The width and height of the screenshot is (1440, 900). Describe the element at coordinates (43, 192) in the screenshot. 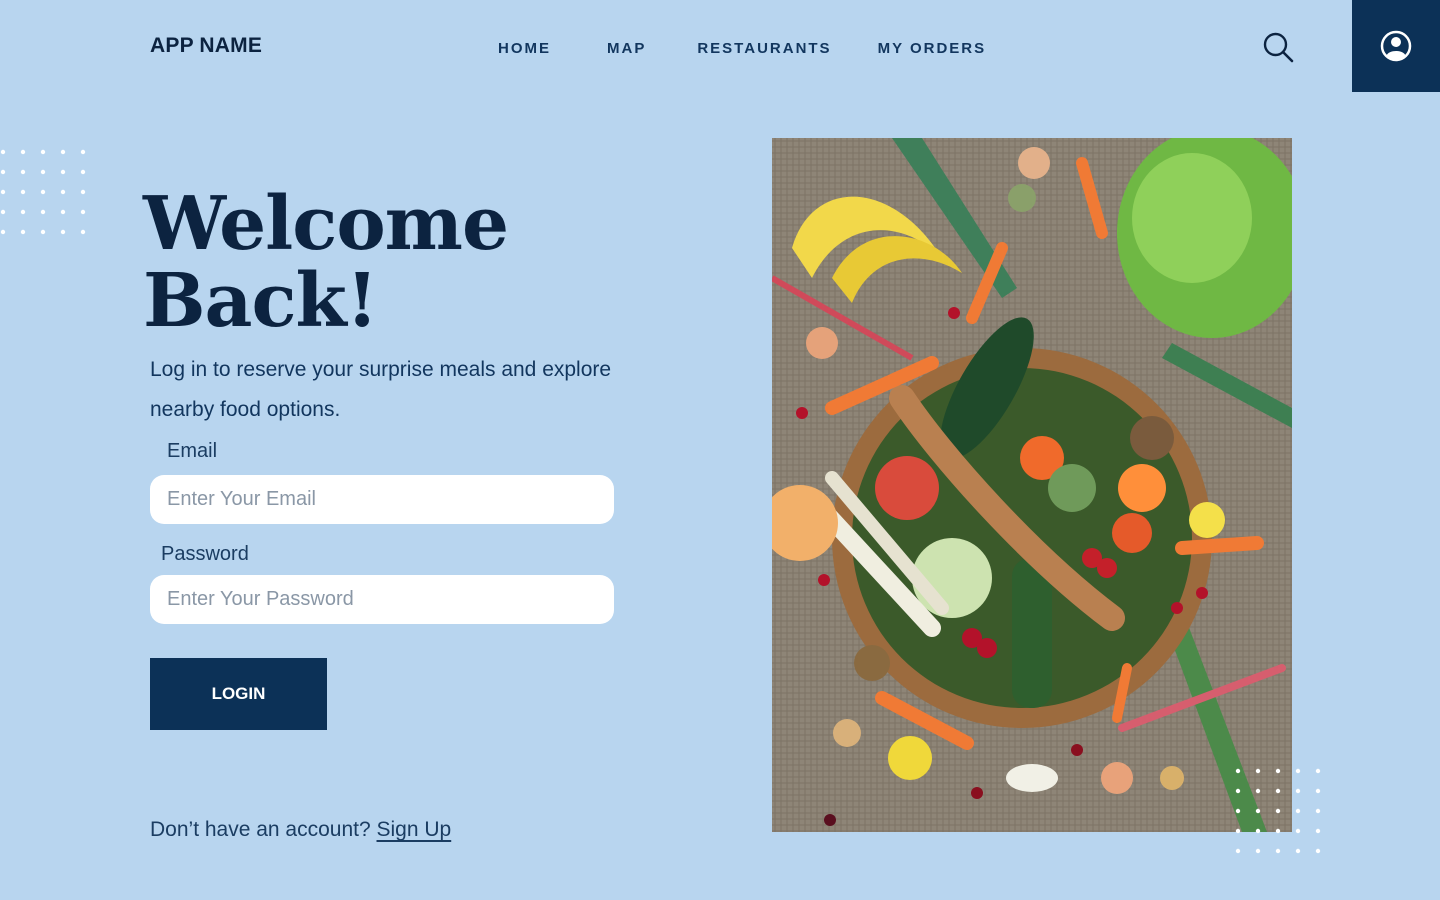

I see `decorative-dots-top` at that location.